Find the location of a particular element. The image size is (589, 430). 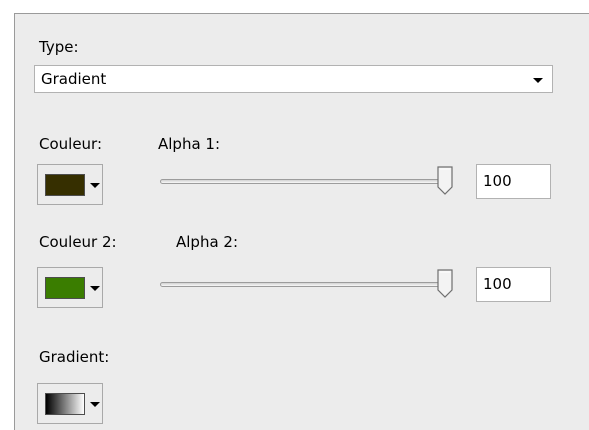

alpha2-slider is located at coordinates (310, 284).